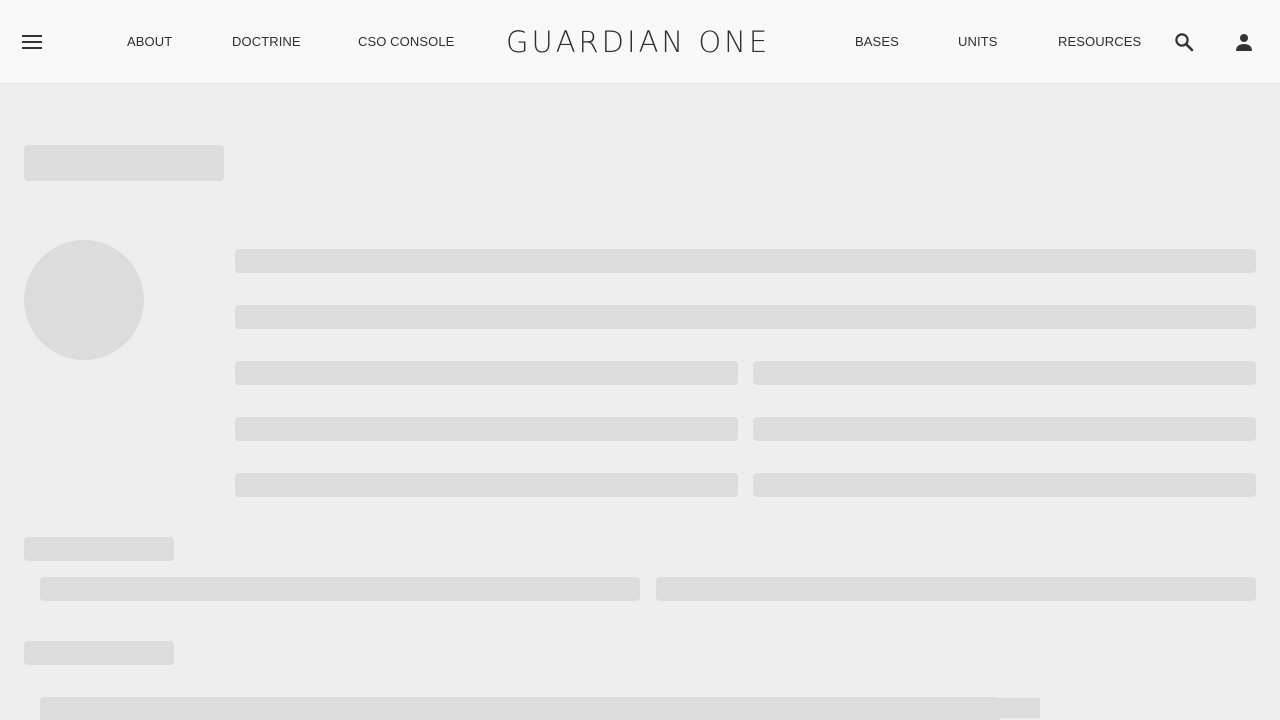 This screenshot has width=1280, height=720. I want to click on menu-icon, so click(32, 42).